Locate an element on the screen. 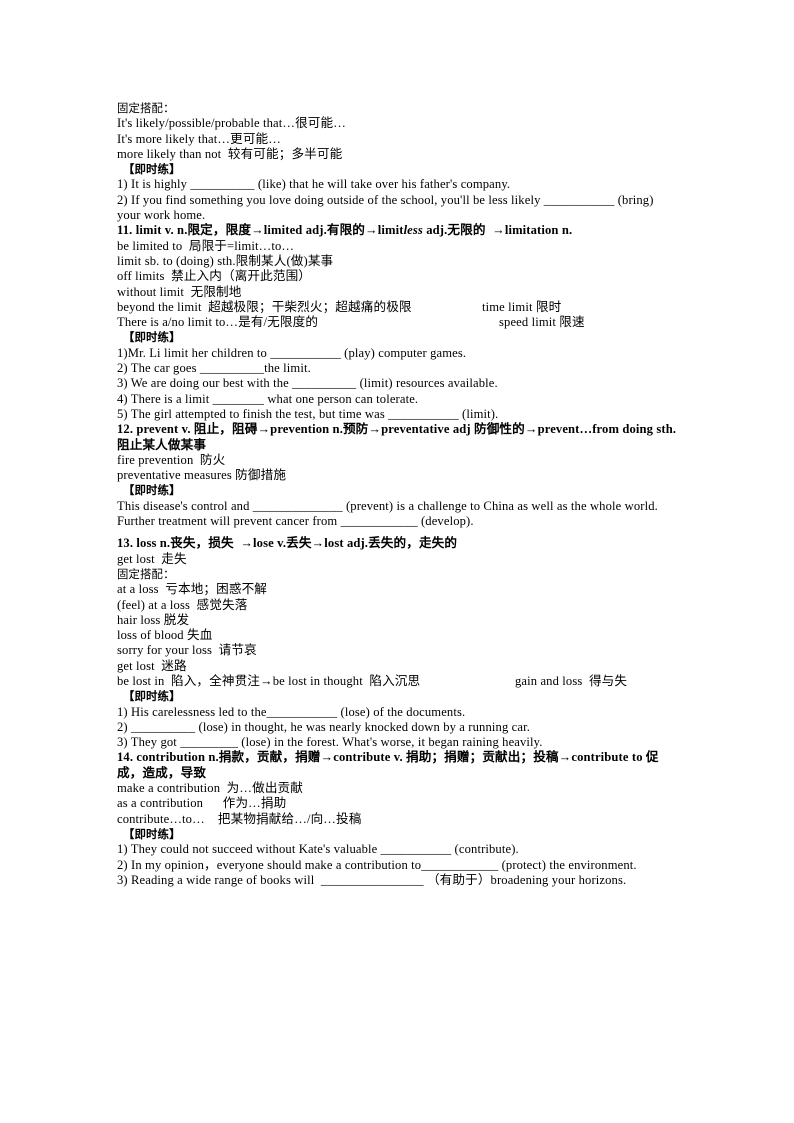  collocation-item: more likely than not 较有可能；多半可能 is located at coordinates (230, 153).